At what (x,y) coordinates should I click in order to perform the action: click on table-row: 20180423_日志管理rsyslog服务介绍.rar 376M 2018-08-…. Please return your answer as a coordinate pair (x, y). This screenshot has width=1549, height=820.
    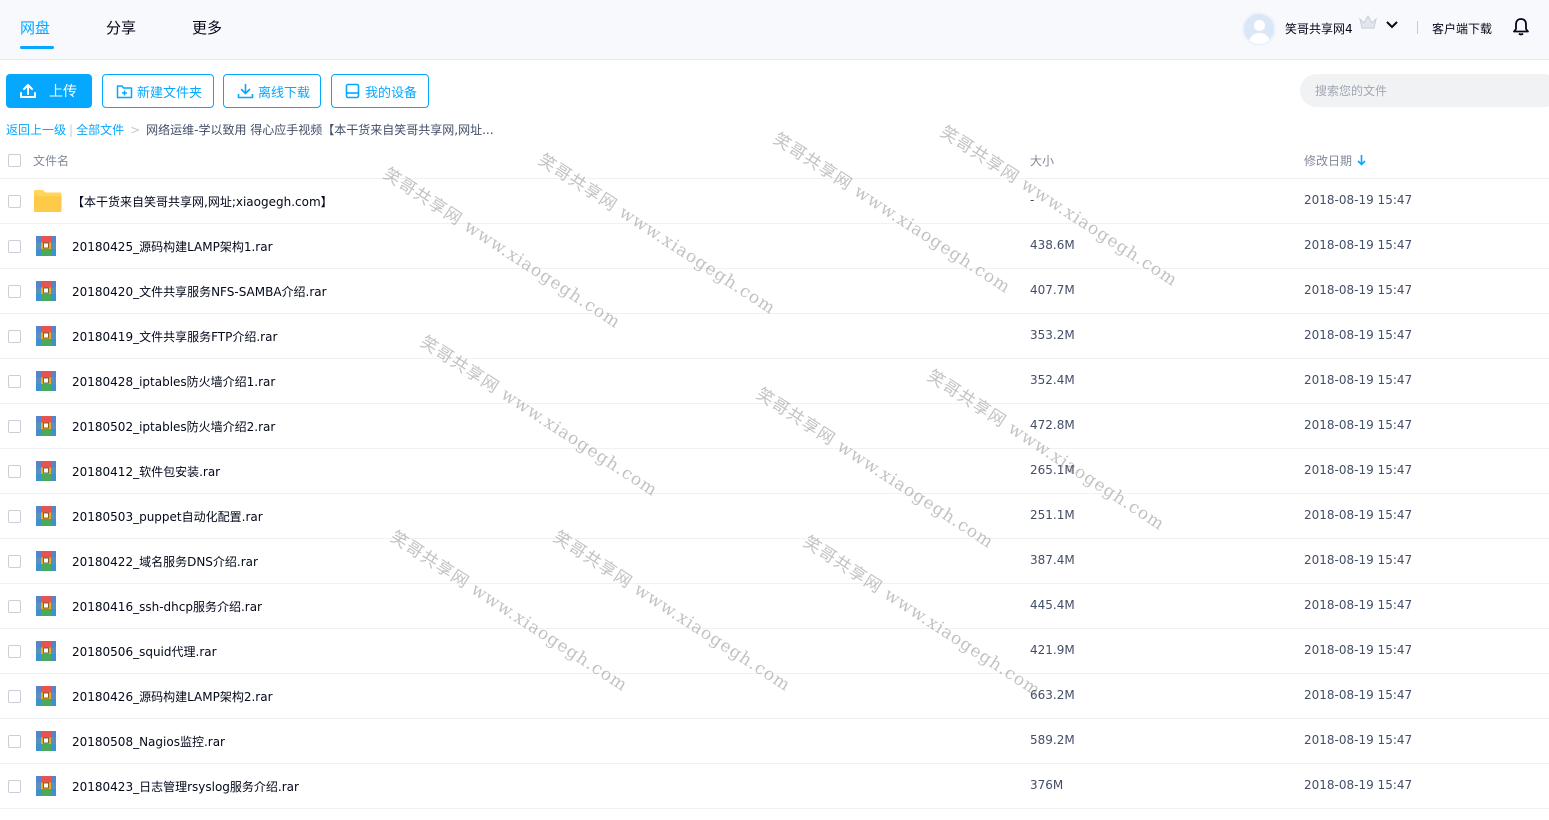
    Looking at the image, I should click on (774, 786).